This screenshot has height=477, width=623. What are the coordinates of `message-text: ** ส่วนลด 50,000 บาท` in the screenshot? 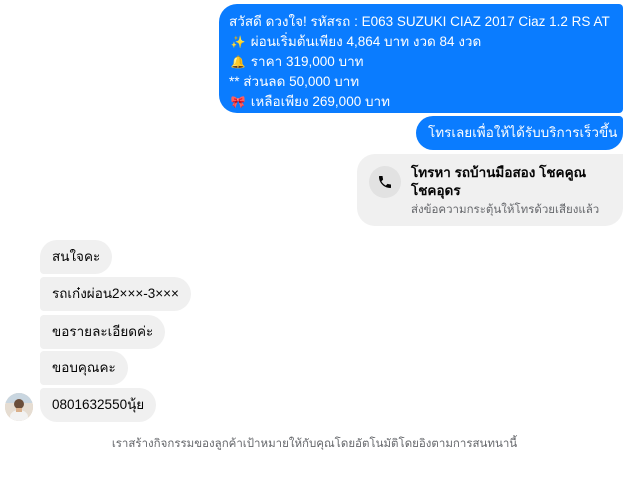 It's located at (294, 81).